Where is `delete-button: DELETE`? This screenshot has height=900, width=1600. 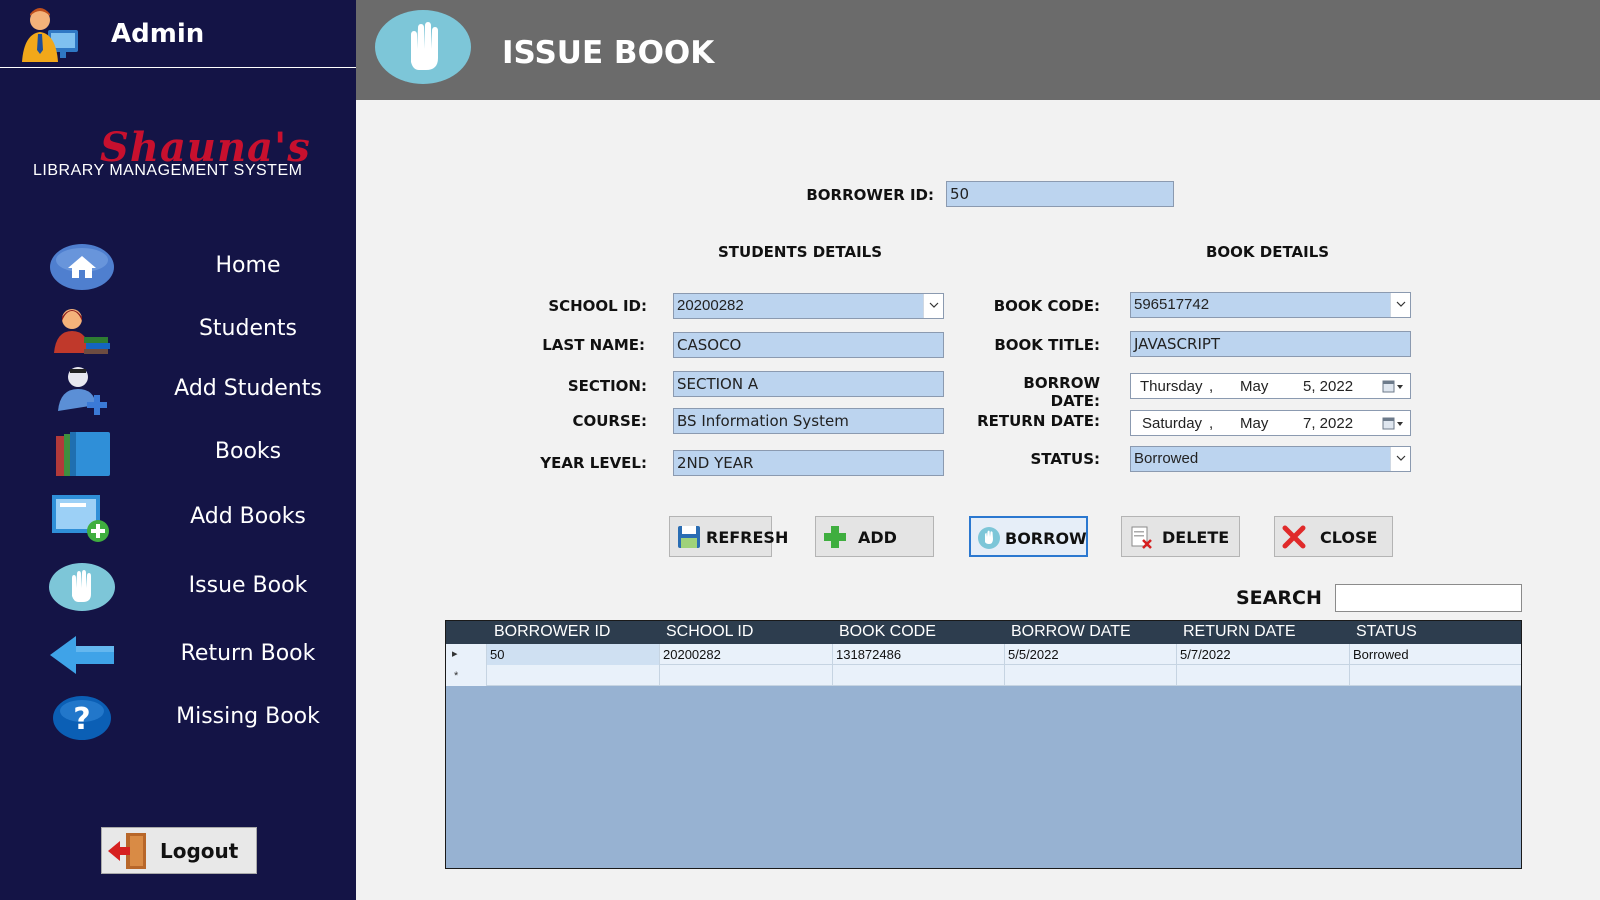 delete-button: DELETE is located at coordinates (1180, 536).